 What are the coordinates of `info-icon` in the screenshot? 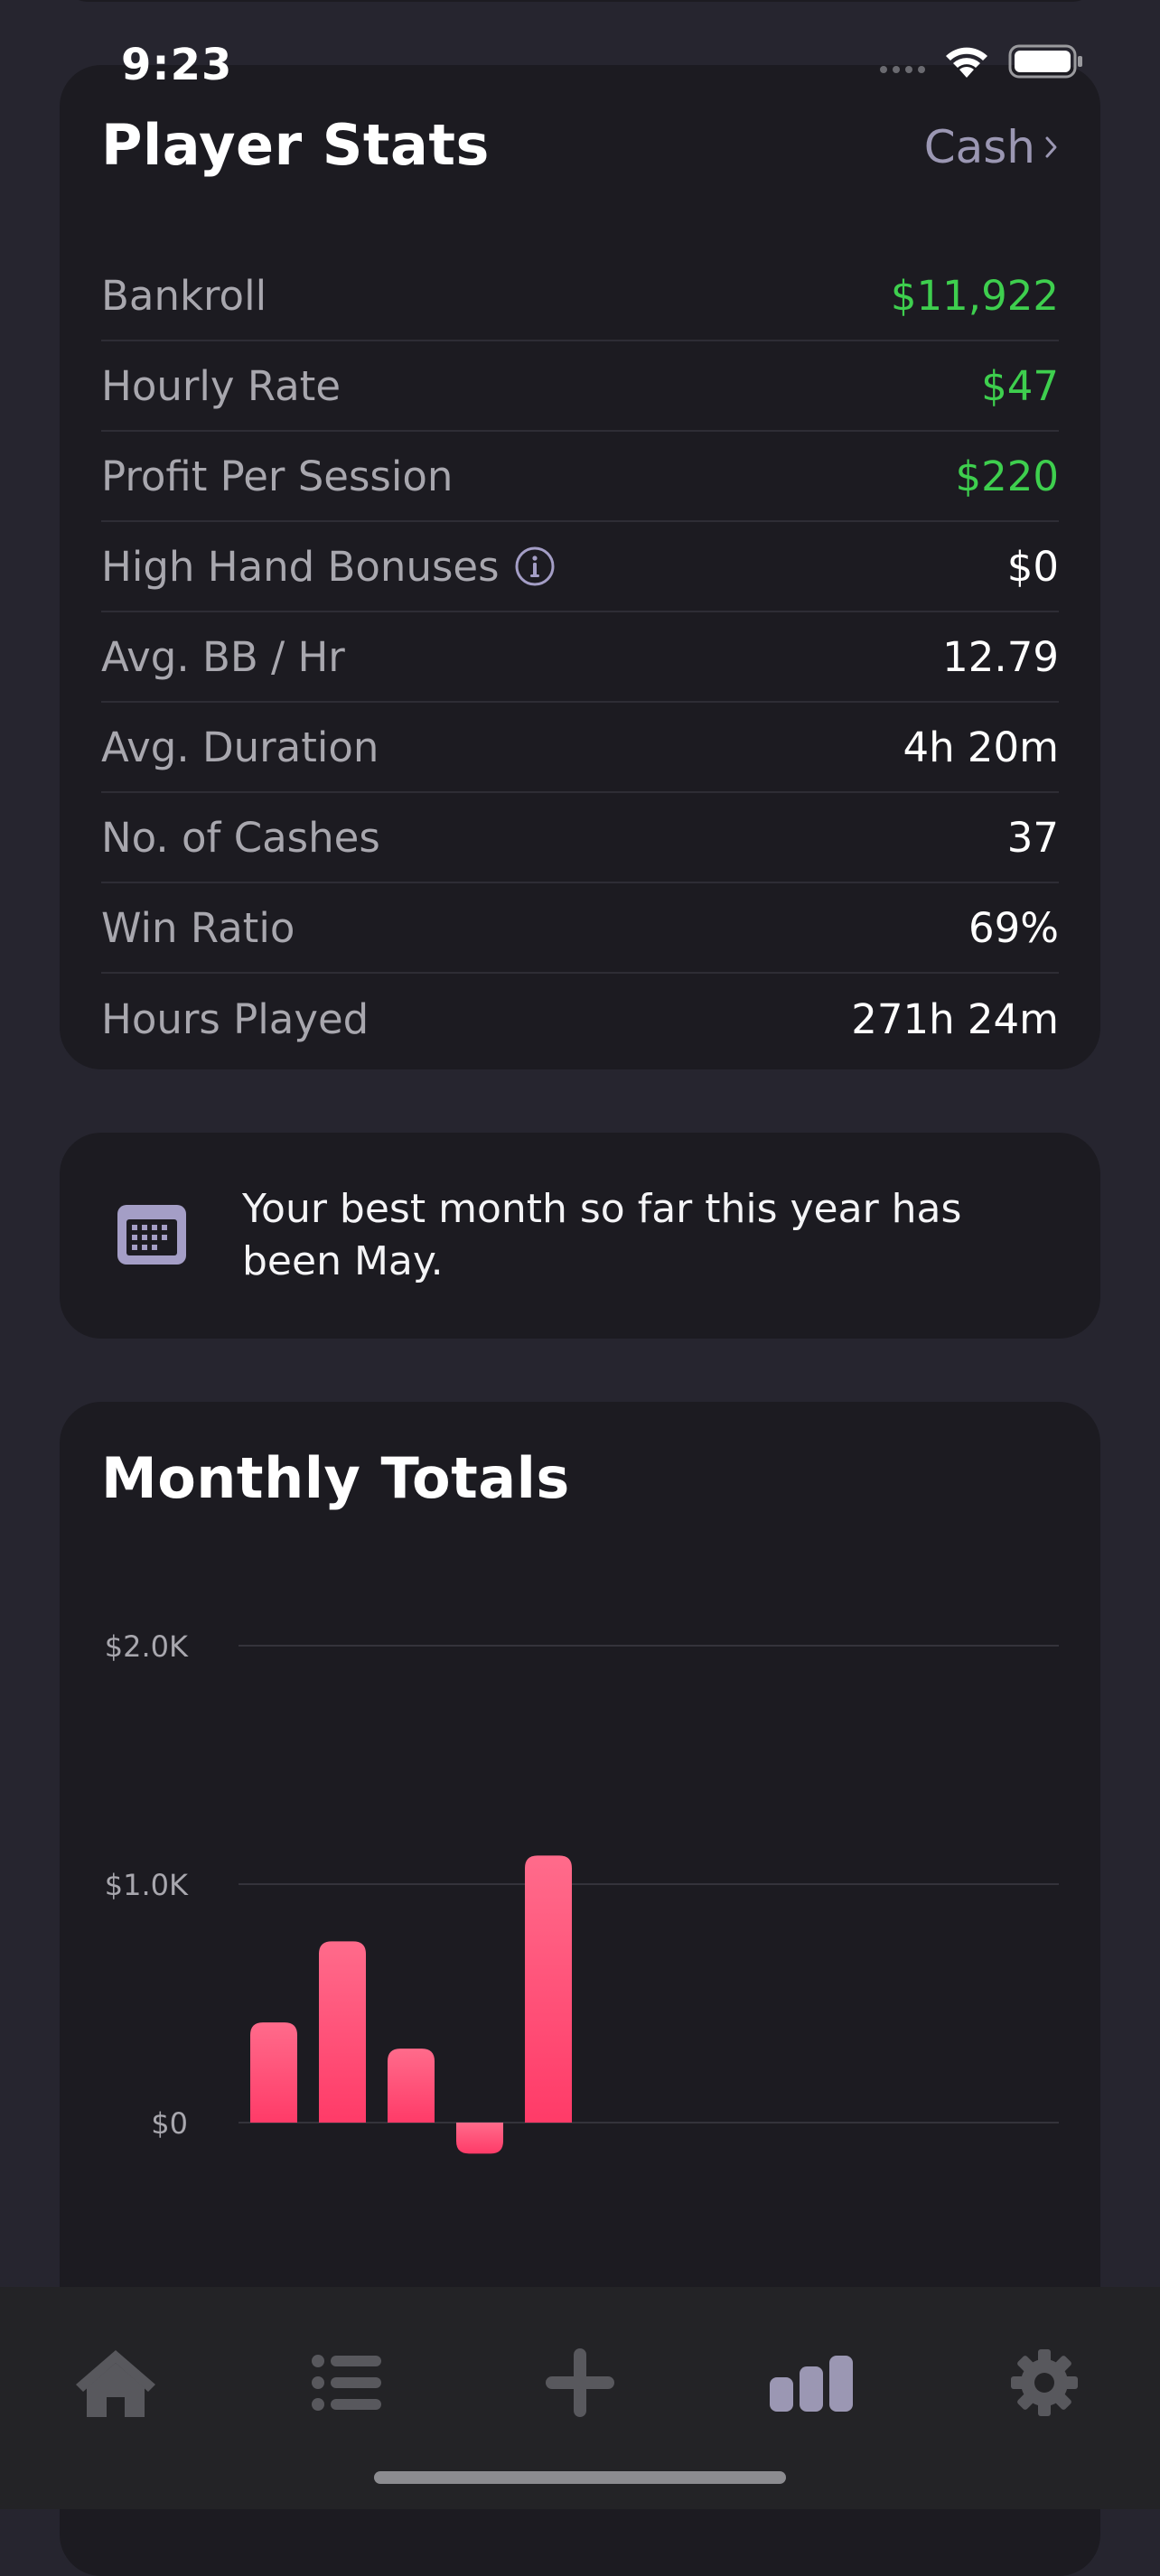 It's located at (535, 566).